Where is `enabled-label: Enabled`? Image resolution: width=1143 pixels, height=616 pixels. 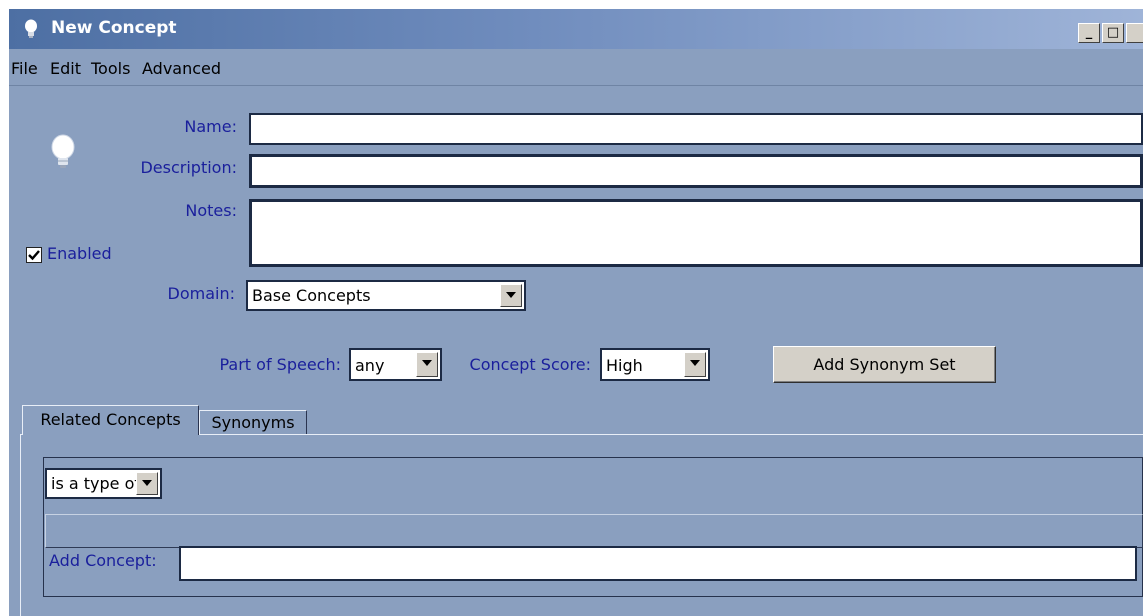 enabled-label: Enabled is located at coordinates (79, 253).